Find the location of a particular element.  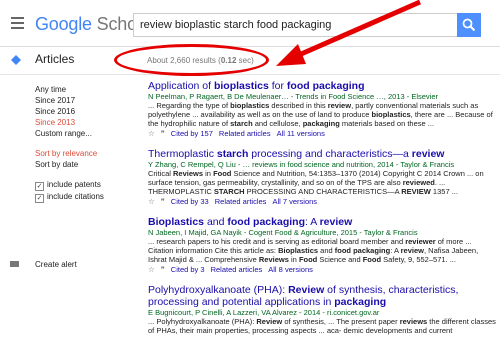

annotation-circle is located at coordinates (191, 60).